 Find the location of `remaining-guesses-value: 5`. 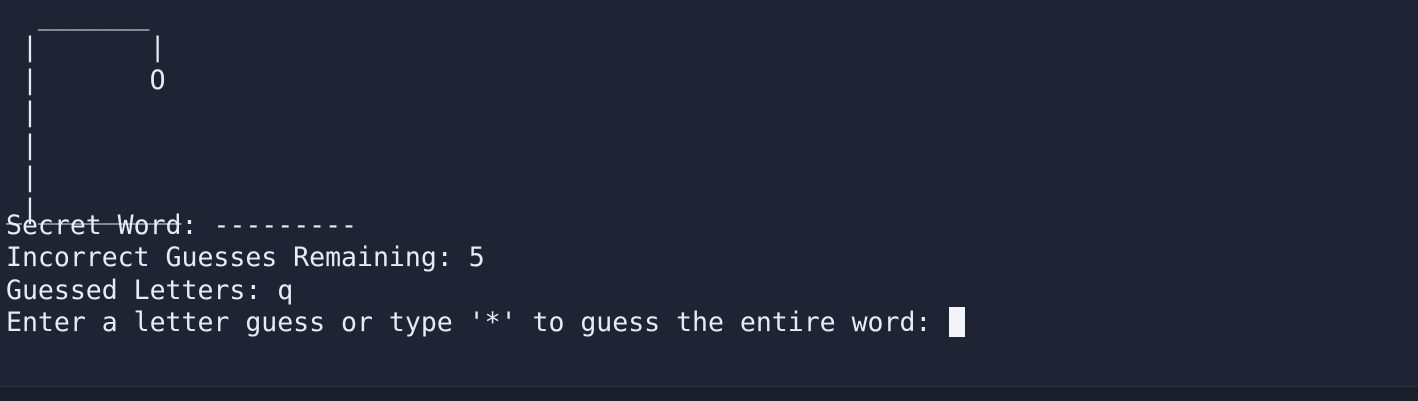

remaining-guesses-value: 5 is located at coordinates (476, 258).